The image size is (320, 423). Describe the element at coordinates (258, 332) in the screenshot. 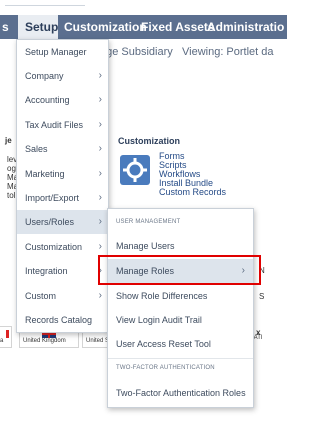

I see `bg-fragment: x` at that location.